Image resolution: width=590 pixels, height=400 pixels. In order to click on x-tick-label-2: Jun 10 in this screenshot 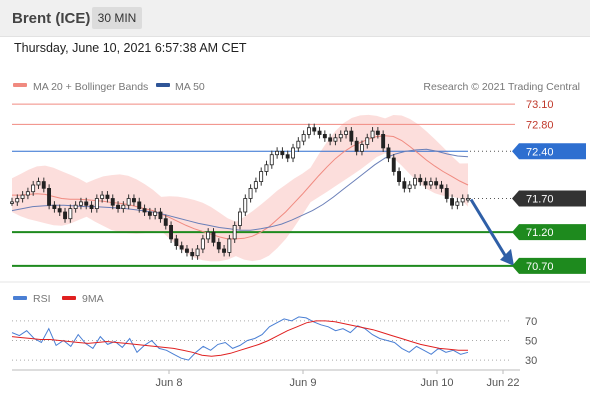, I will do `click(436, 383)`.